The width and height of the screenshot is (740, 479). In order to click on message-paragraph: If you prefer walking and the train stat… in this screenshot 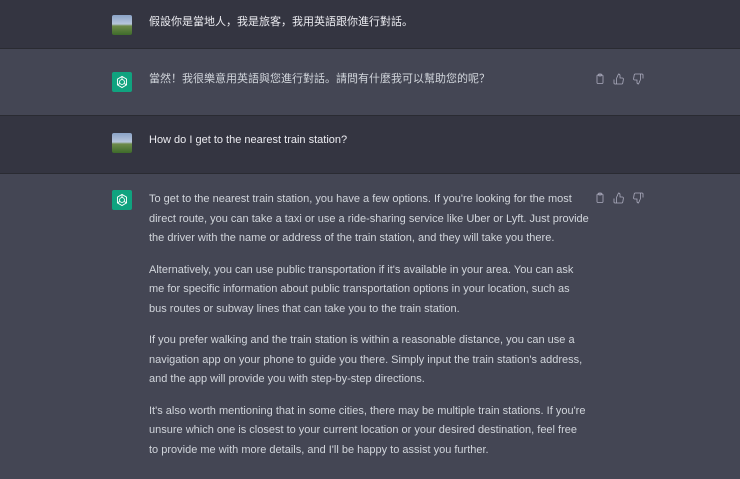, I will do `click(366, 359)`.